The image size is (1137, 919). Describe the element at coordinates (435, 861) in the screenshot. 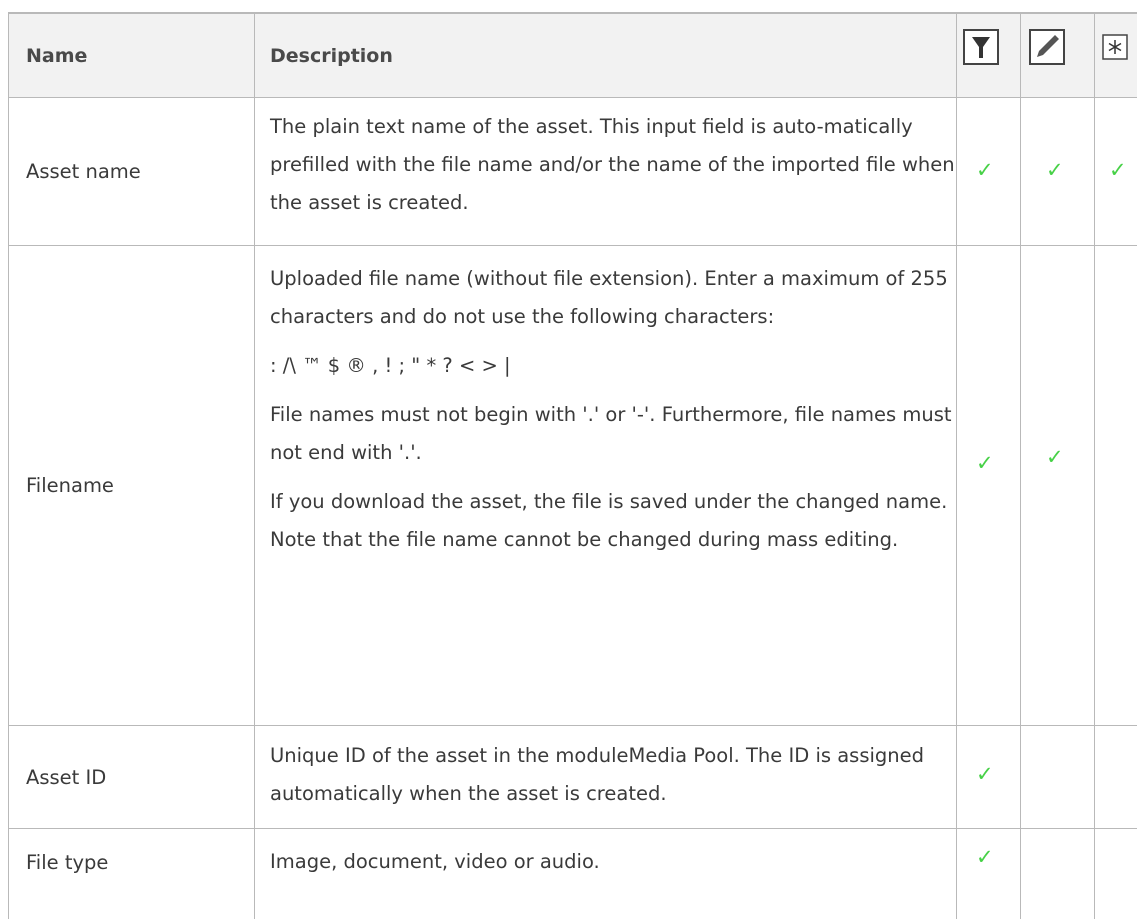

I see `description-text: Image, document, video or audio.` at that location.